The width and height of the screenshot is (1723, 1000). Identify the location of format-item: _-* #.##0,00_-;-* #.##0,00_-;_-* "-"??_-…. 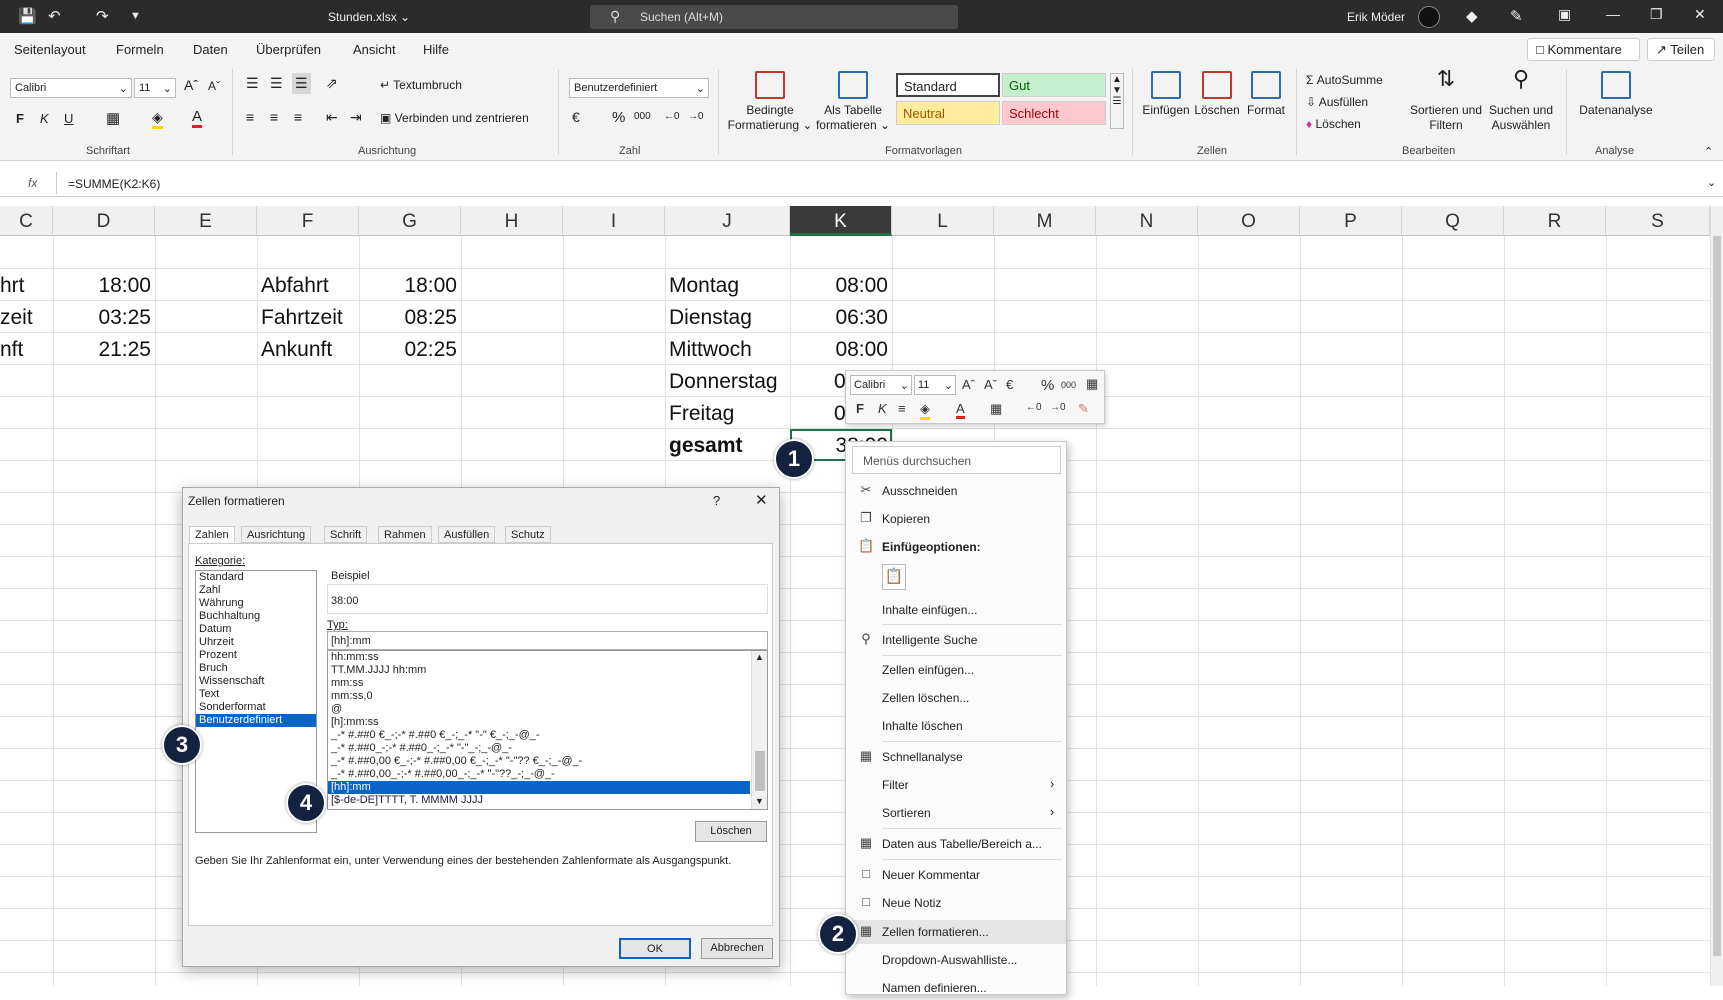
(547, 774).